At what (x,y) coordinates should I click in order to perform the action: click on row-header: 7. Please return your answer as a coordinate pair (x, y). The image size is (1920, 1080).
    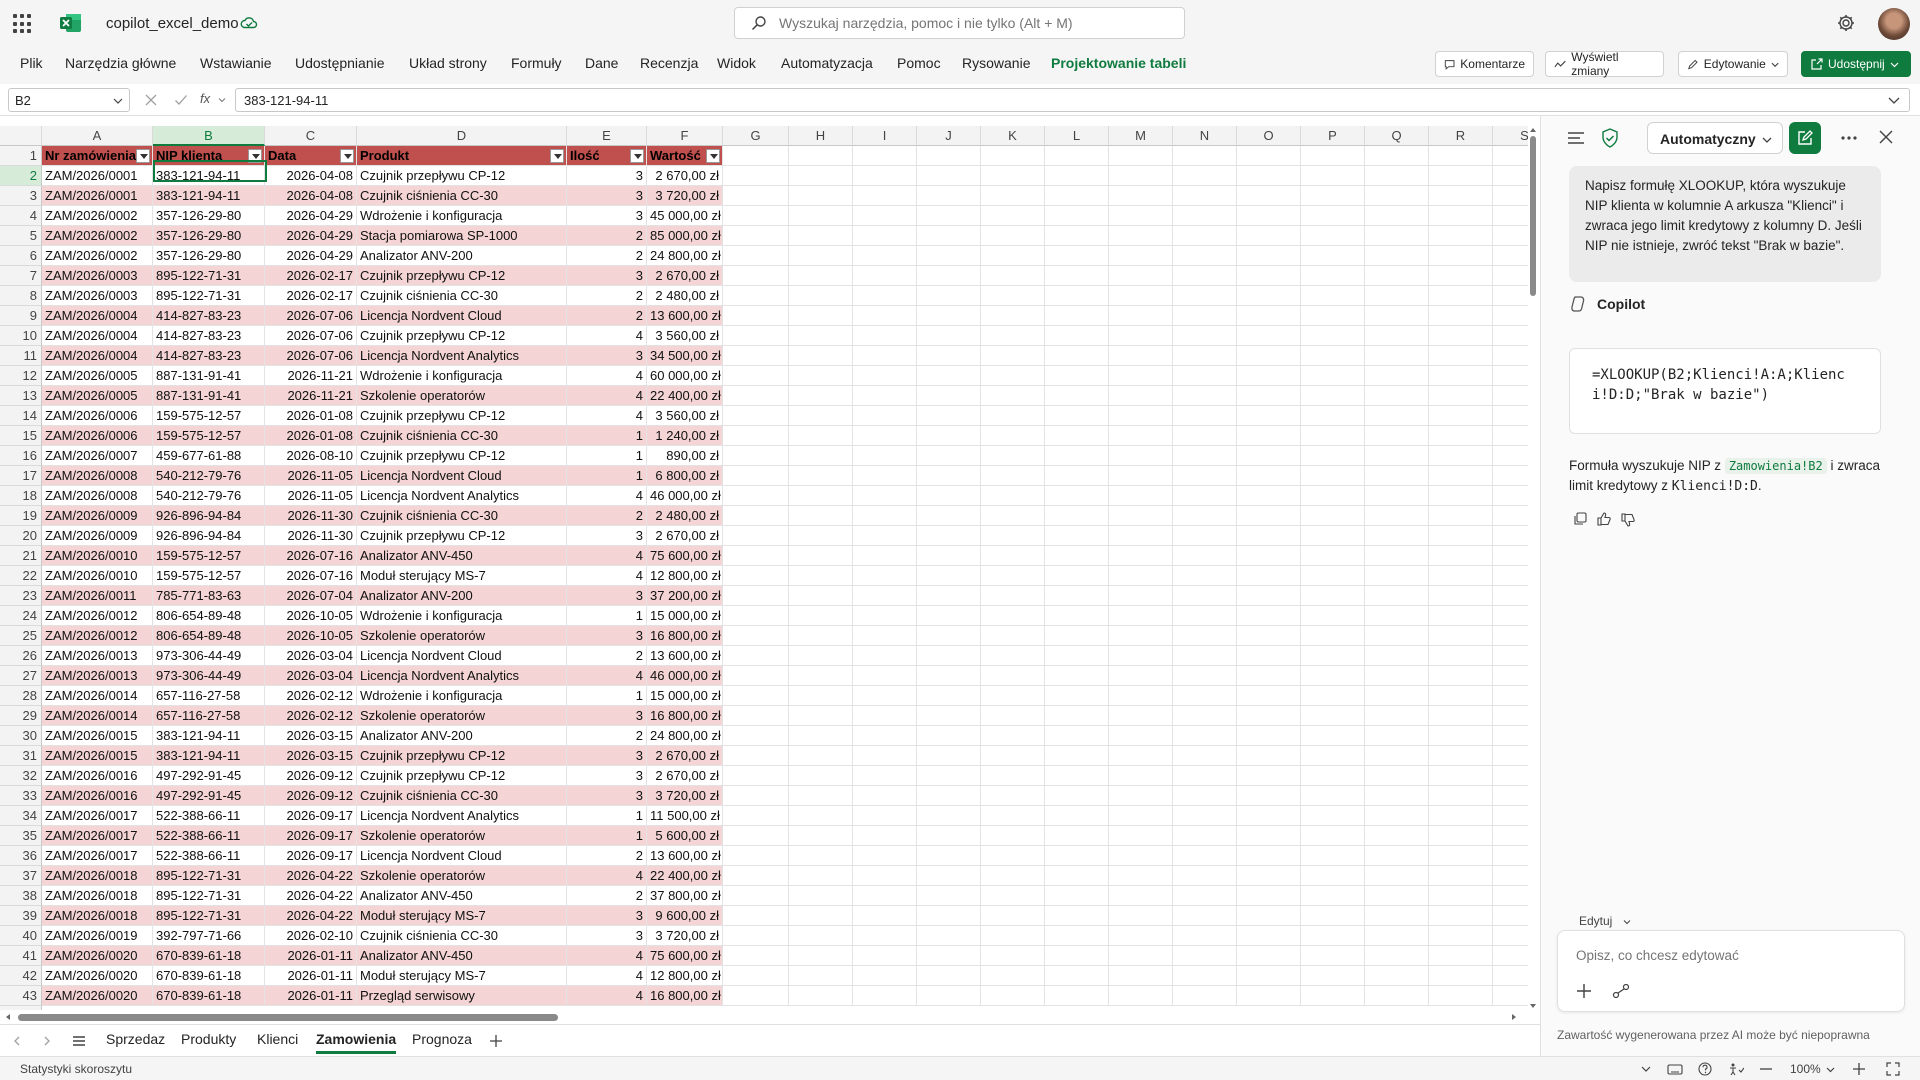
    Looking at the image, I should click on (21, 276).